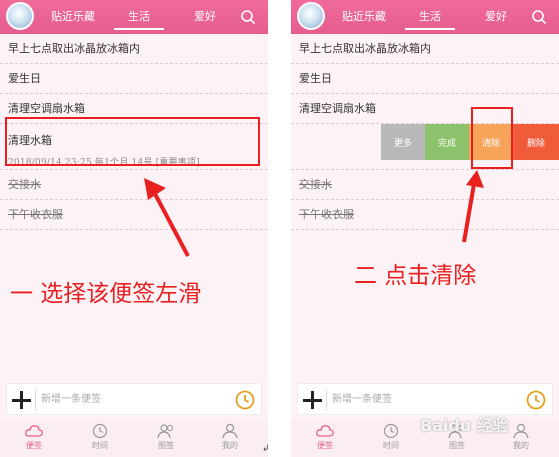  Describe the element at coordinates (165, 431) in the screenshot. I see `people-icon` at that location.